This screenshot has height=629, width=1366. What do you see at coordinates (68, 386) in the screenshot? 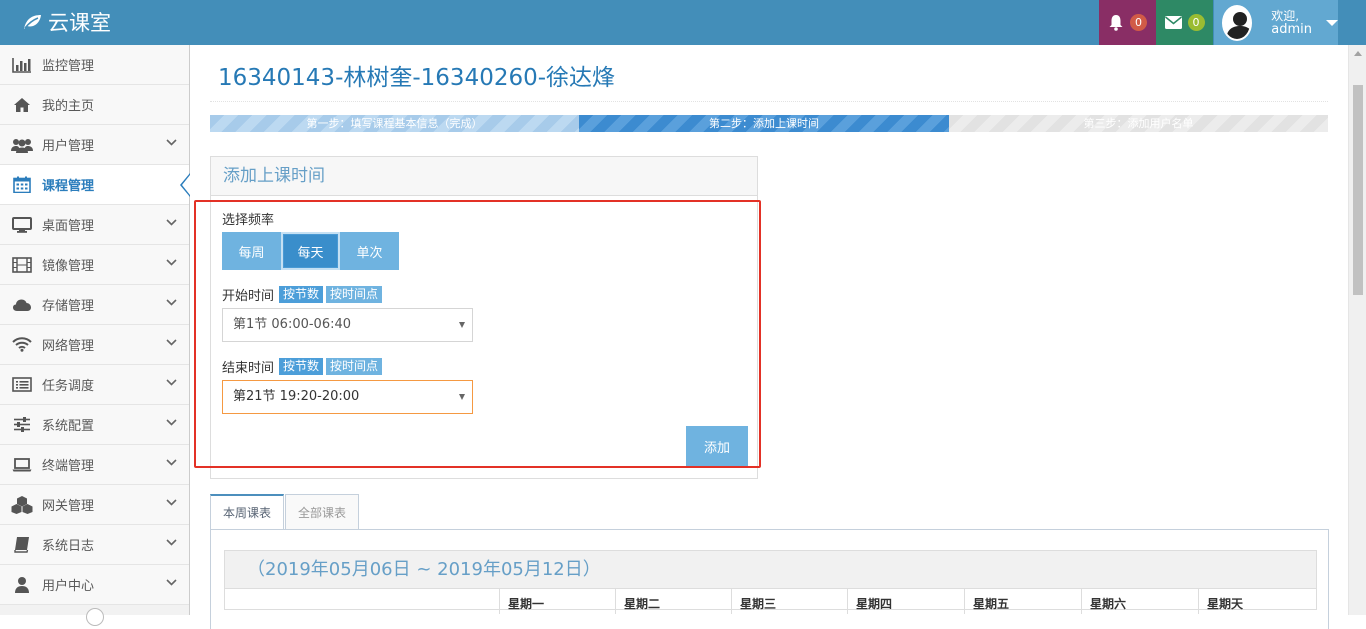
I see `sidebar-item-label: 任务调度` at bounding box center [68, 386].